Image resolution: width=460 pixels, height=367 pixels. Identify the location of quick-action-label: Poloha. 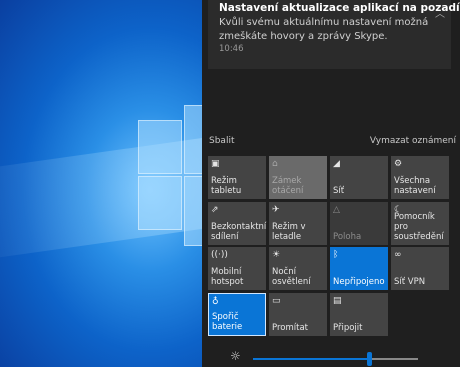
(347, 236).